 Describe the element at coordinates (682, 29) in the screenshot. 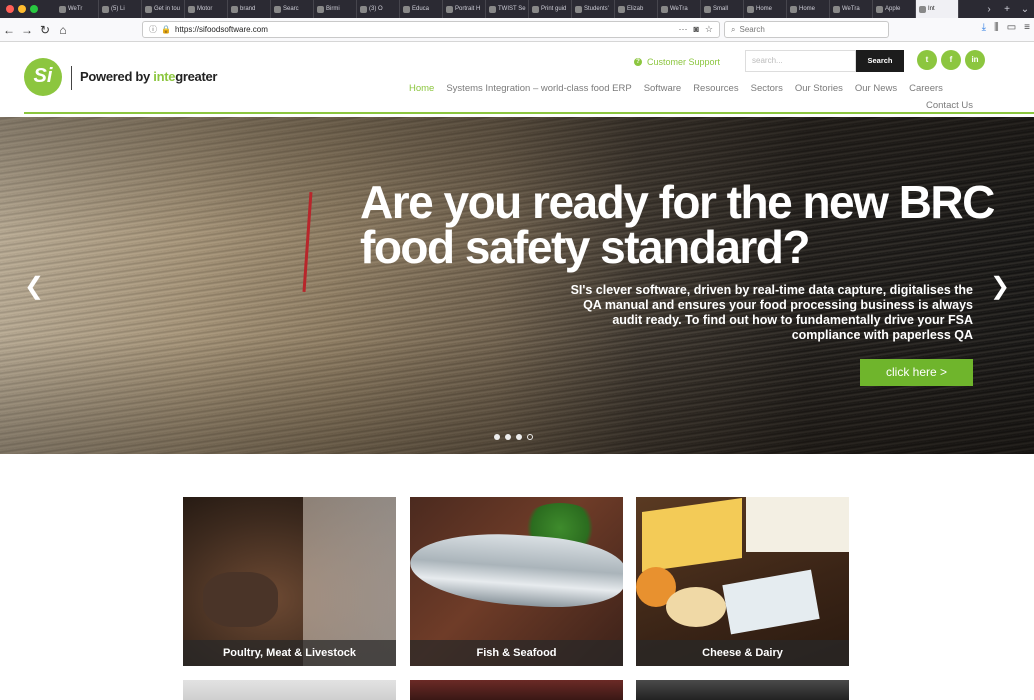

I see `page-actions-icon: ···` at that location.